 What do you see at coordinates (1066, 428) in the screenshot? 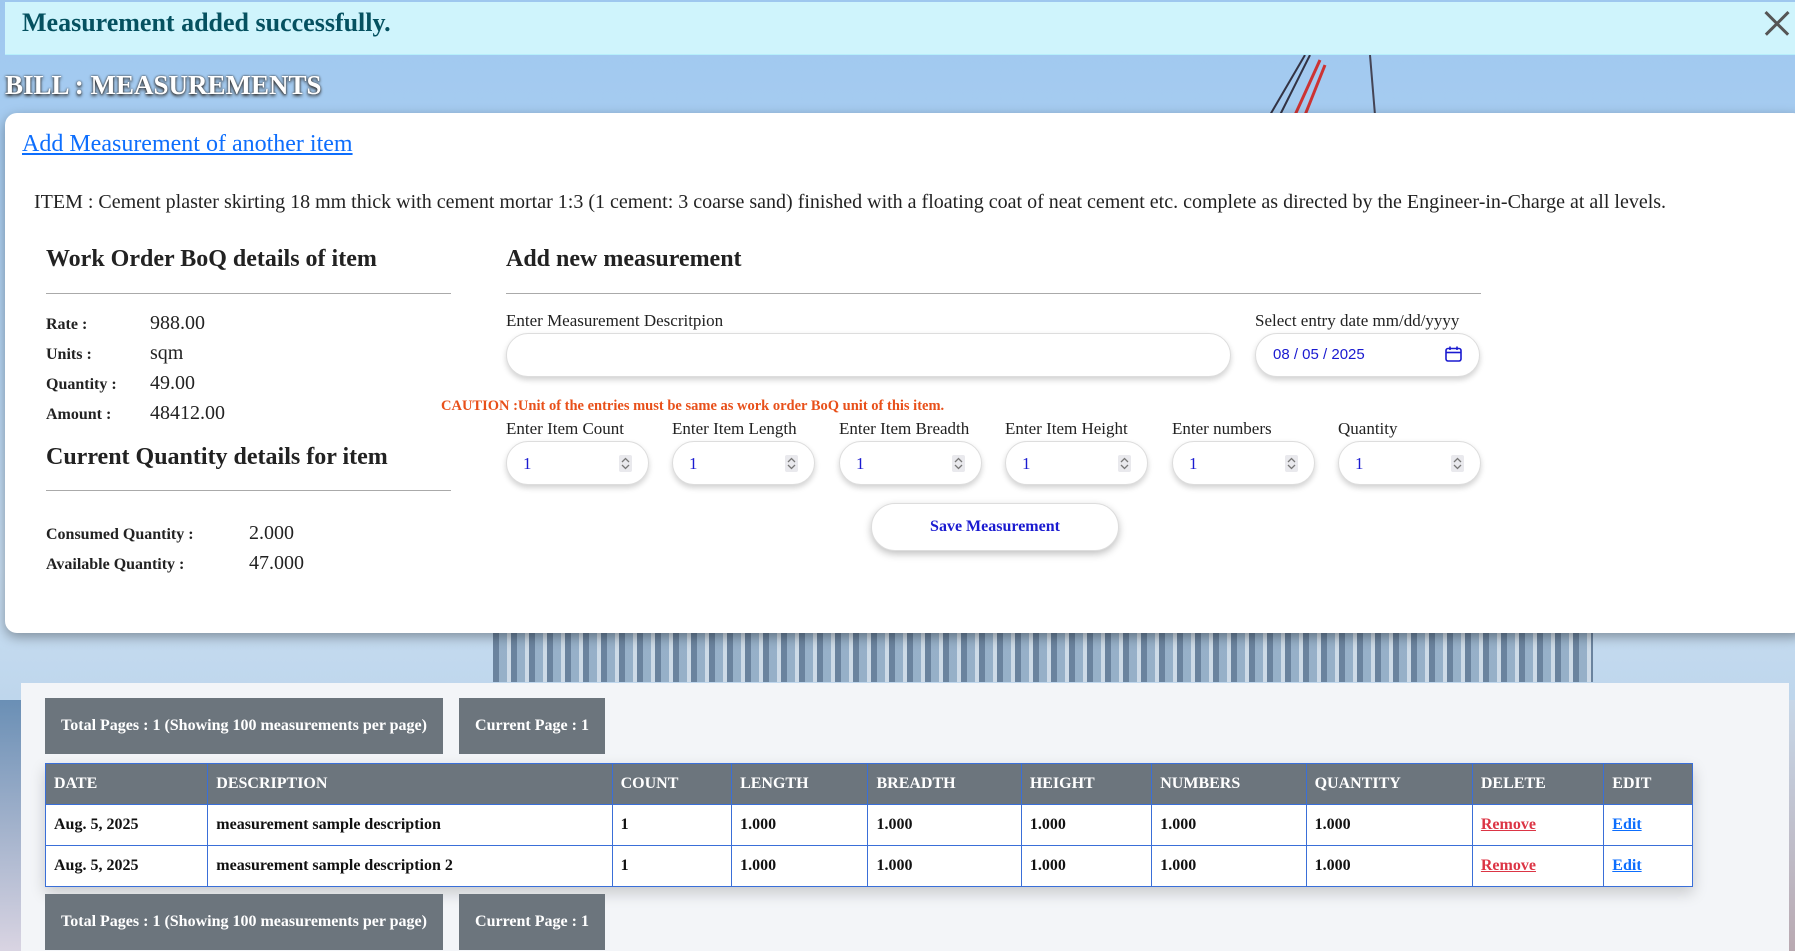
I see `item-height-label: Enter Item Height` at bounding box center [1066, 428].